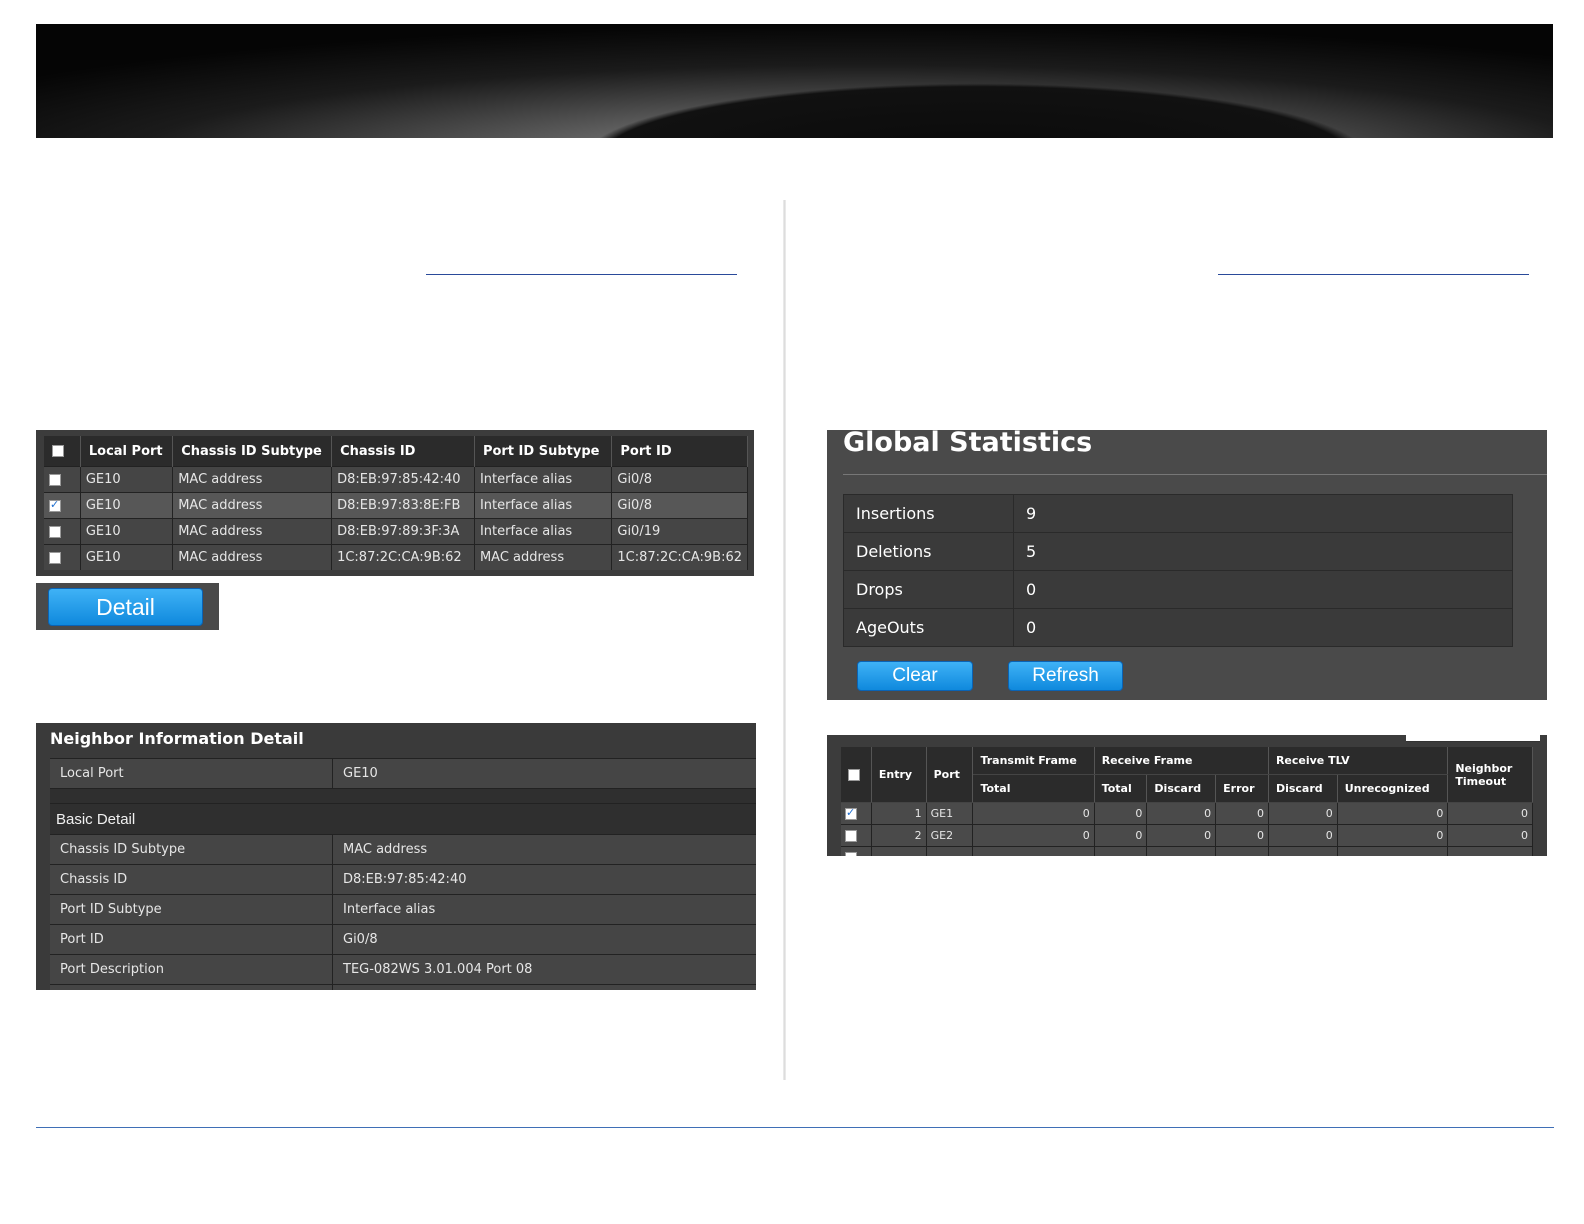 The image size is (1584, 1224). I want to click on port-cell: GE1, so click(950, 813).